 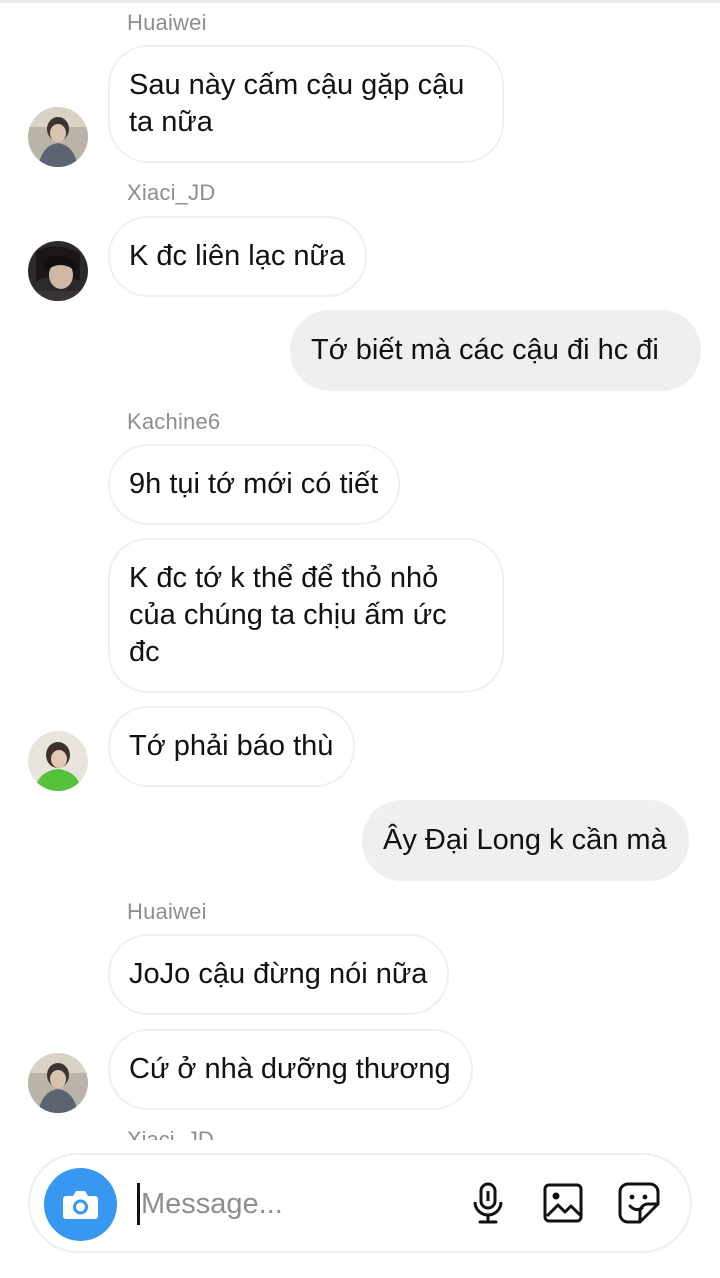 I want to click on gallery-button, so click(x=563, y=1203).